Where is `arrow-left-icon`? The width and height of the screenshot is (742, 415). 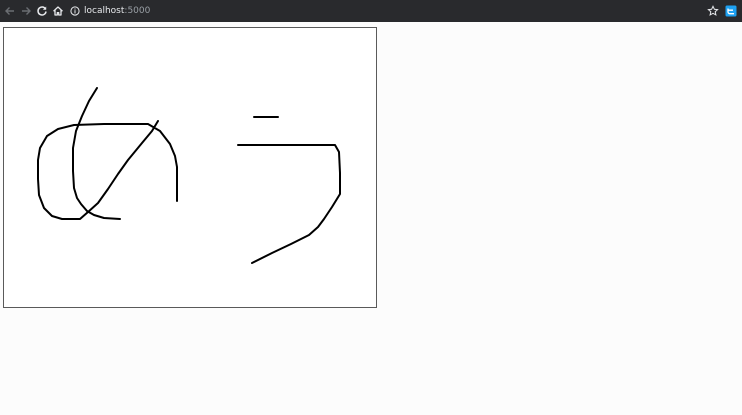 arrow-left-icon is located at coordinates (9, 11).